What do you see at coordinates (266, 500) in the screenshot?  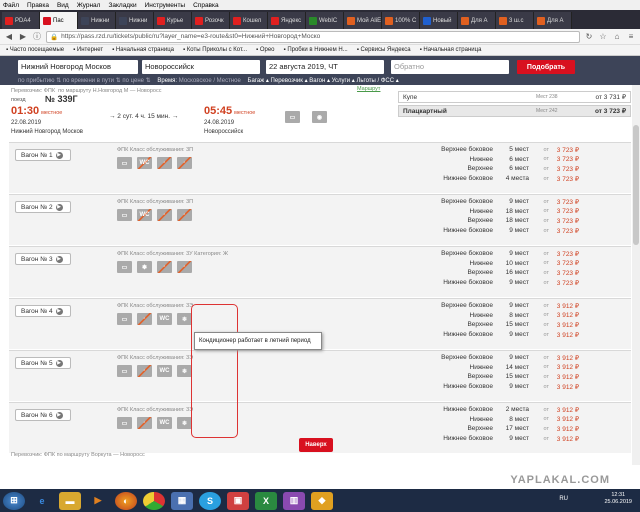 I see `excel-icon: X` at bounding box center [266, 500].